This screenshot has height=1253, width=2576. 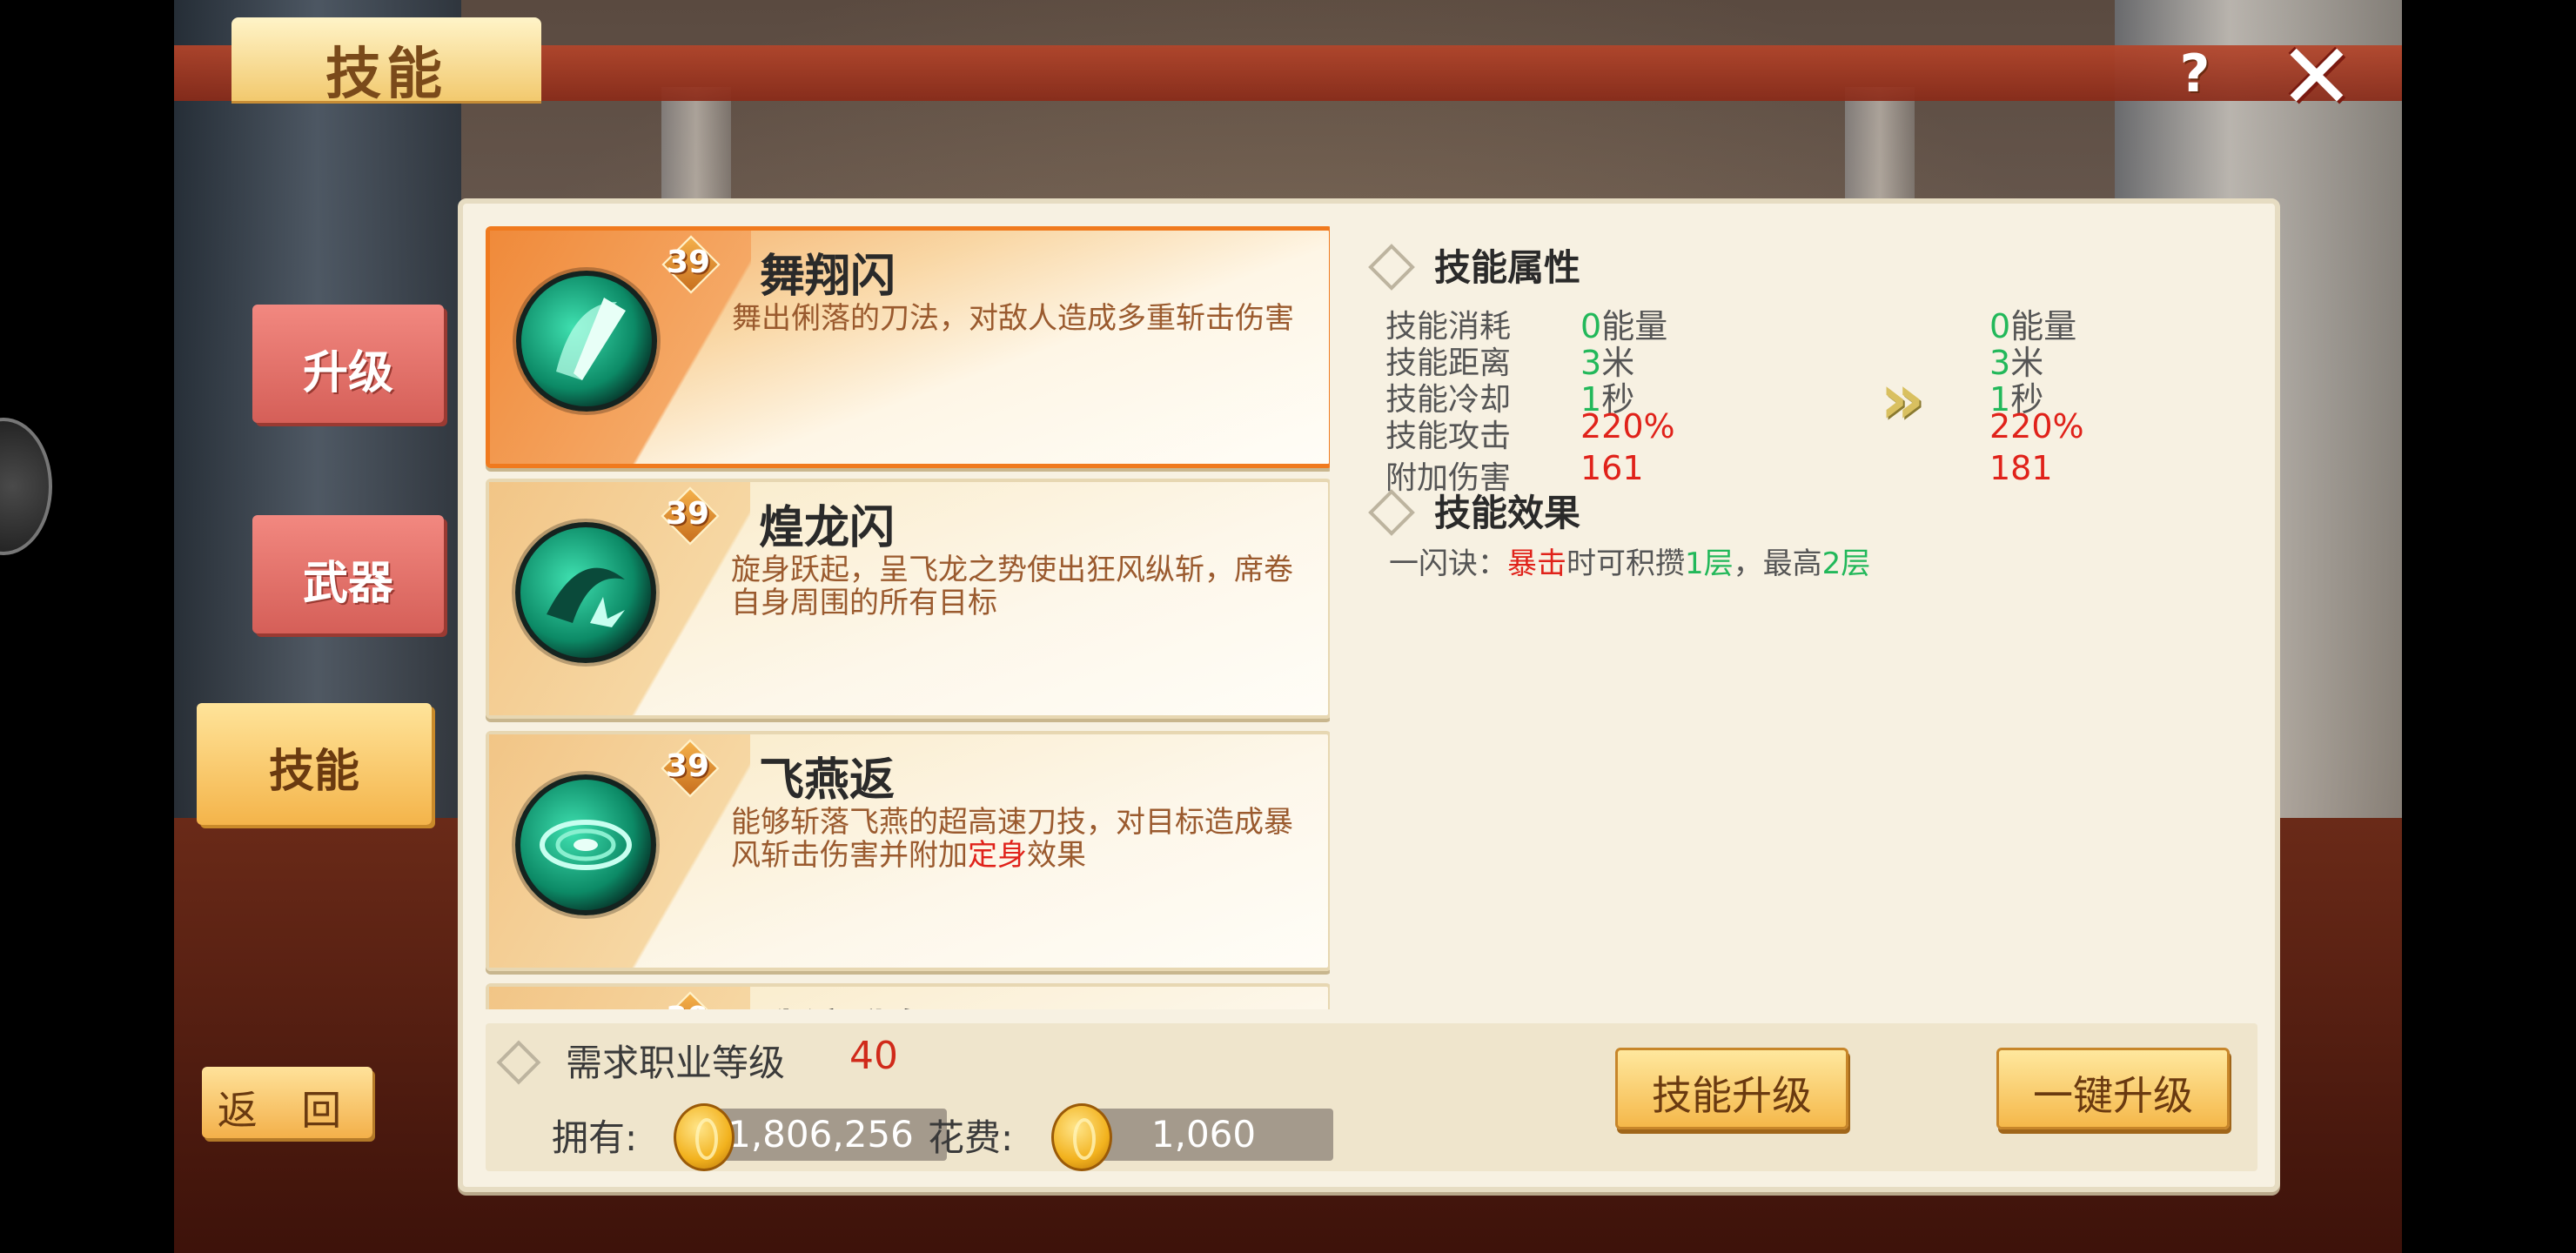 I want to click on skill-desc-highlight: 定身, so click(x=997, y=855).